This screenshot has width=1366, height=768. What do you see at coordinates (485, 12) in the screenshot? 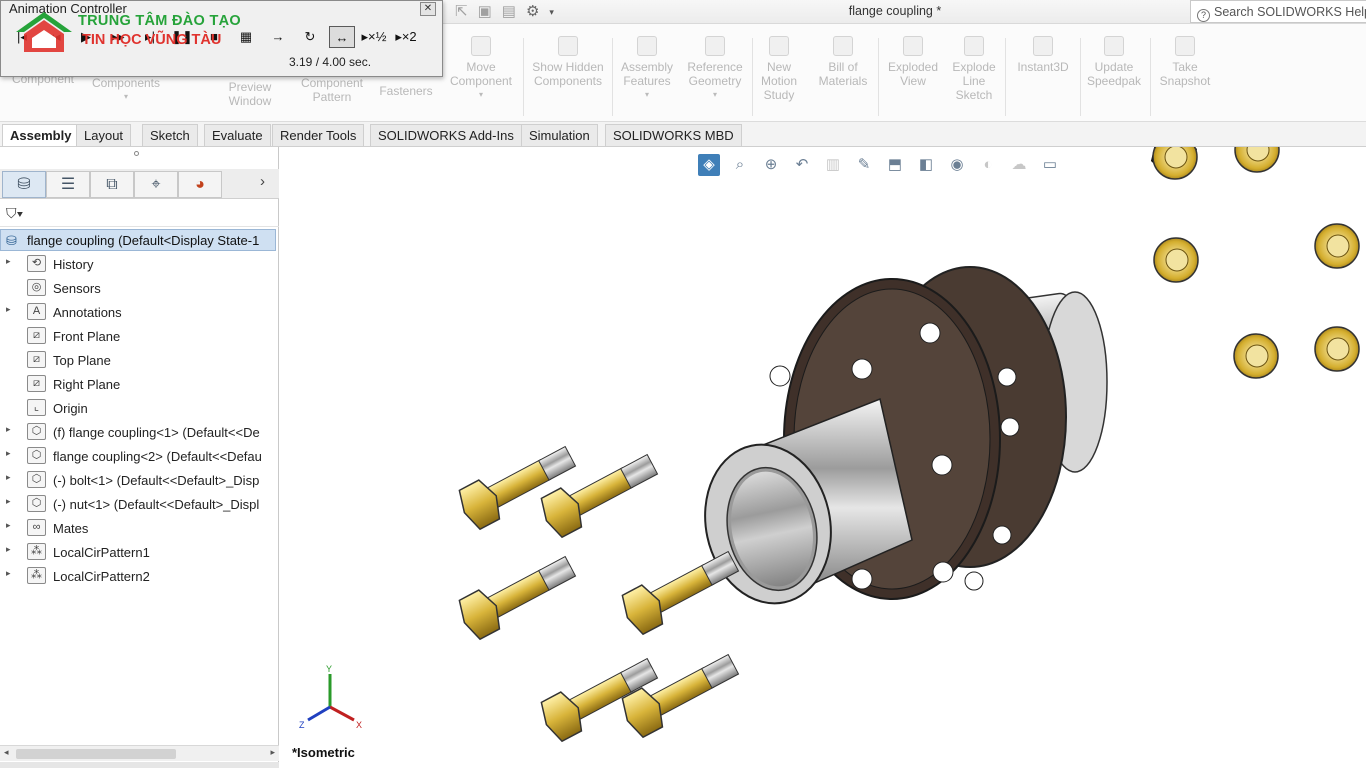
I see `print-icon: ▣` at bounding box center [485, 12].